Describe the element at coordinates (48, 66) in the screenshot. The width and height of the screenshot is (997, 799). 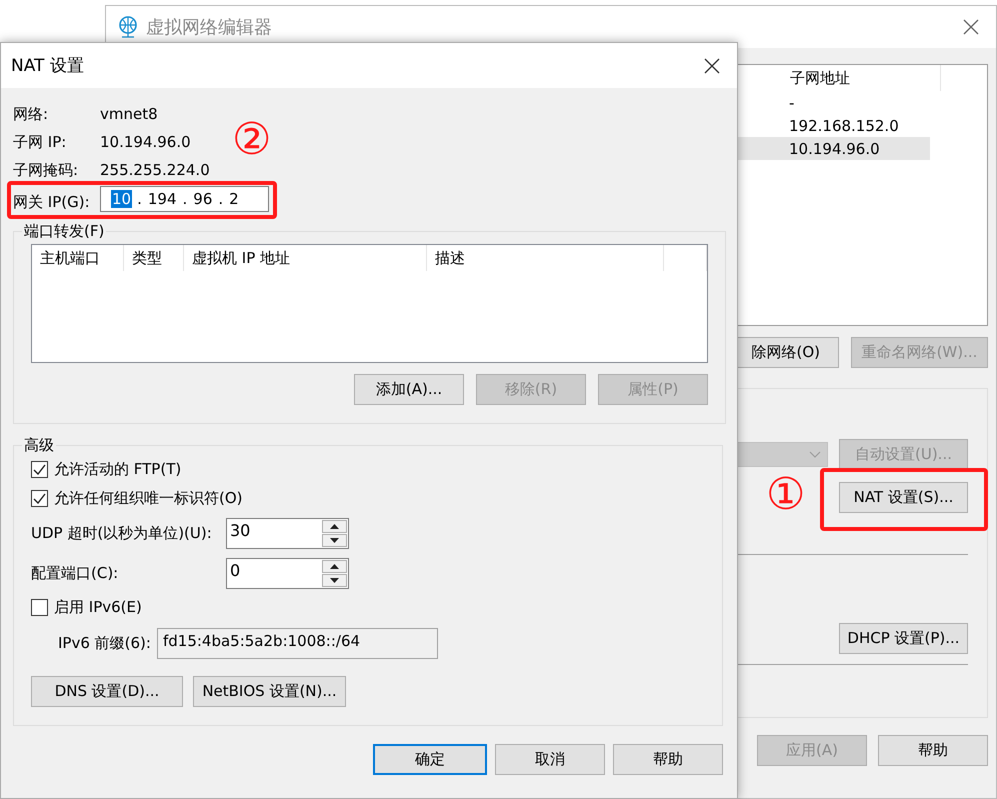
I see `dialog-title: NAT 设置` at that location.